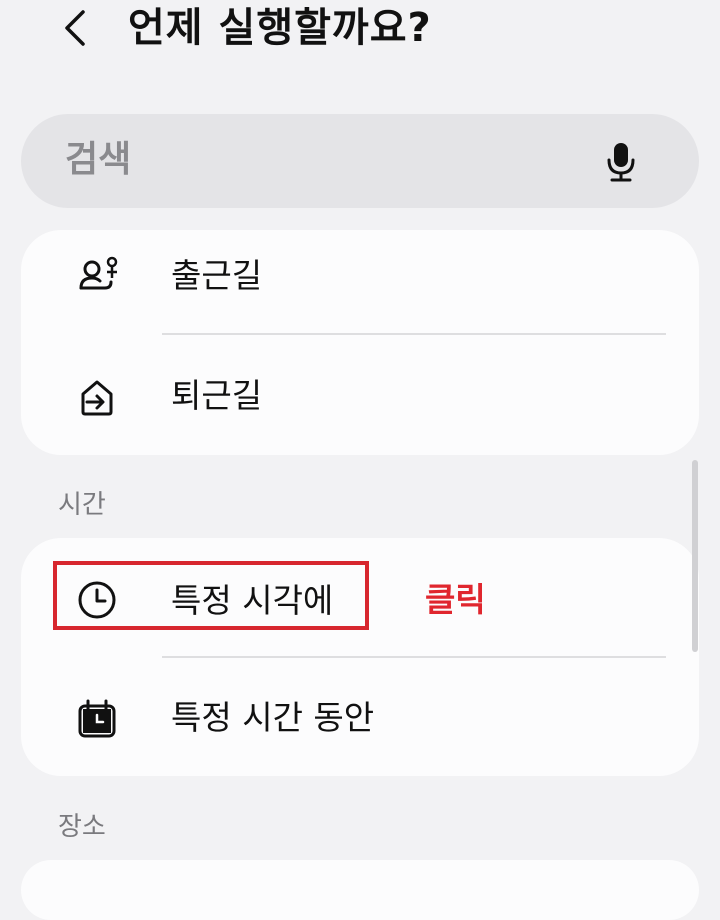 This screenshot has height=920, width=720. Describe the element at coordinates (360, 890) in the screenshot. I see `place-card` at that location.